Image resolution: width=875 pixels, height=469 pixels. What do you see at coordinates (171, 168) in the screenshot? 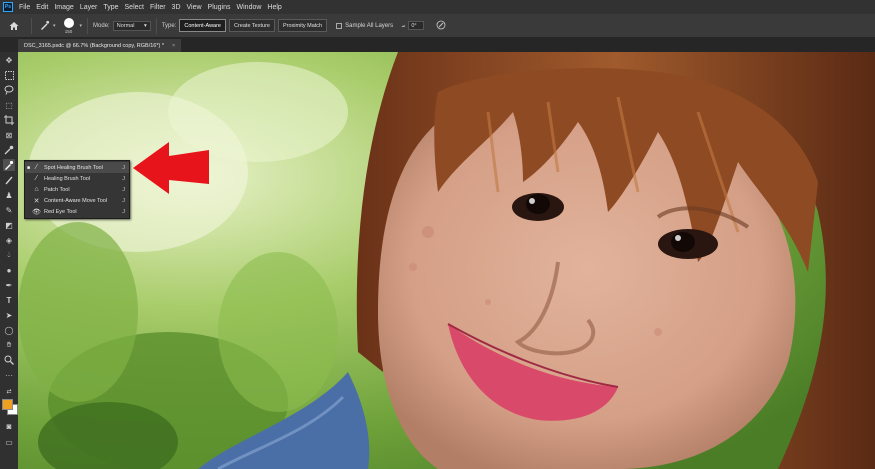
I see `red-arrow-annotation-icon` at bounding box center [171, 168].